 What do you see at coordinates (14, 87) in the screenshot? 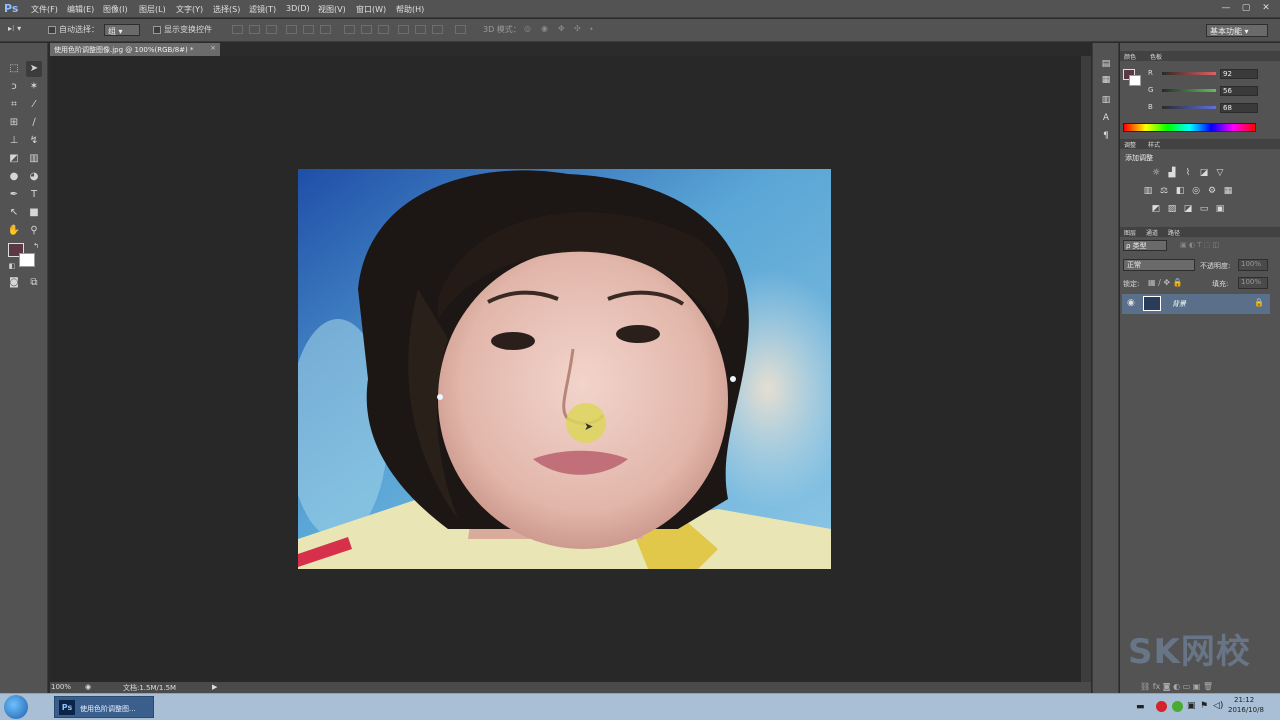
I see `lasso-tool-icon: ↄ` at bounding box center [14, 87].